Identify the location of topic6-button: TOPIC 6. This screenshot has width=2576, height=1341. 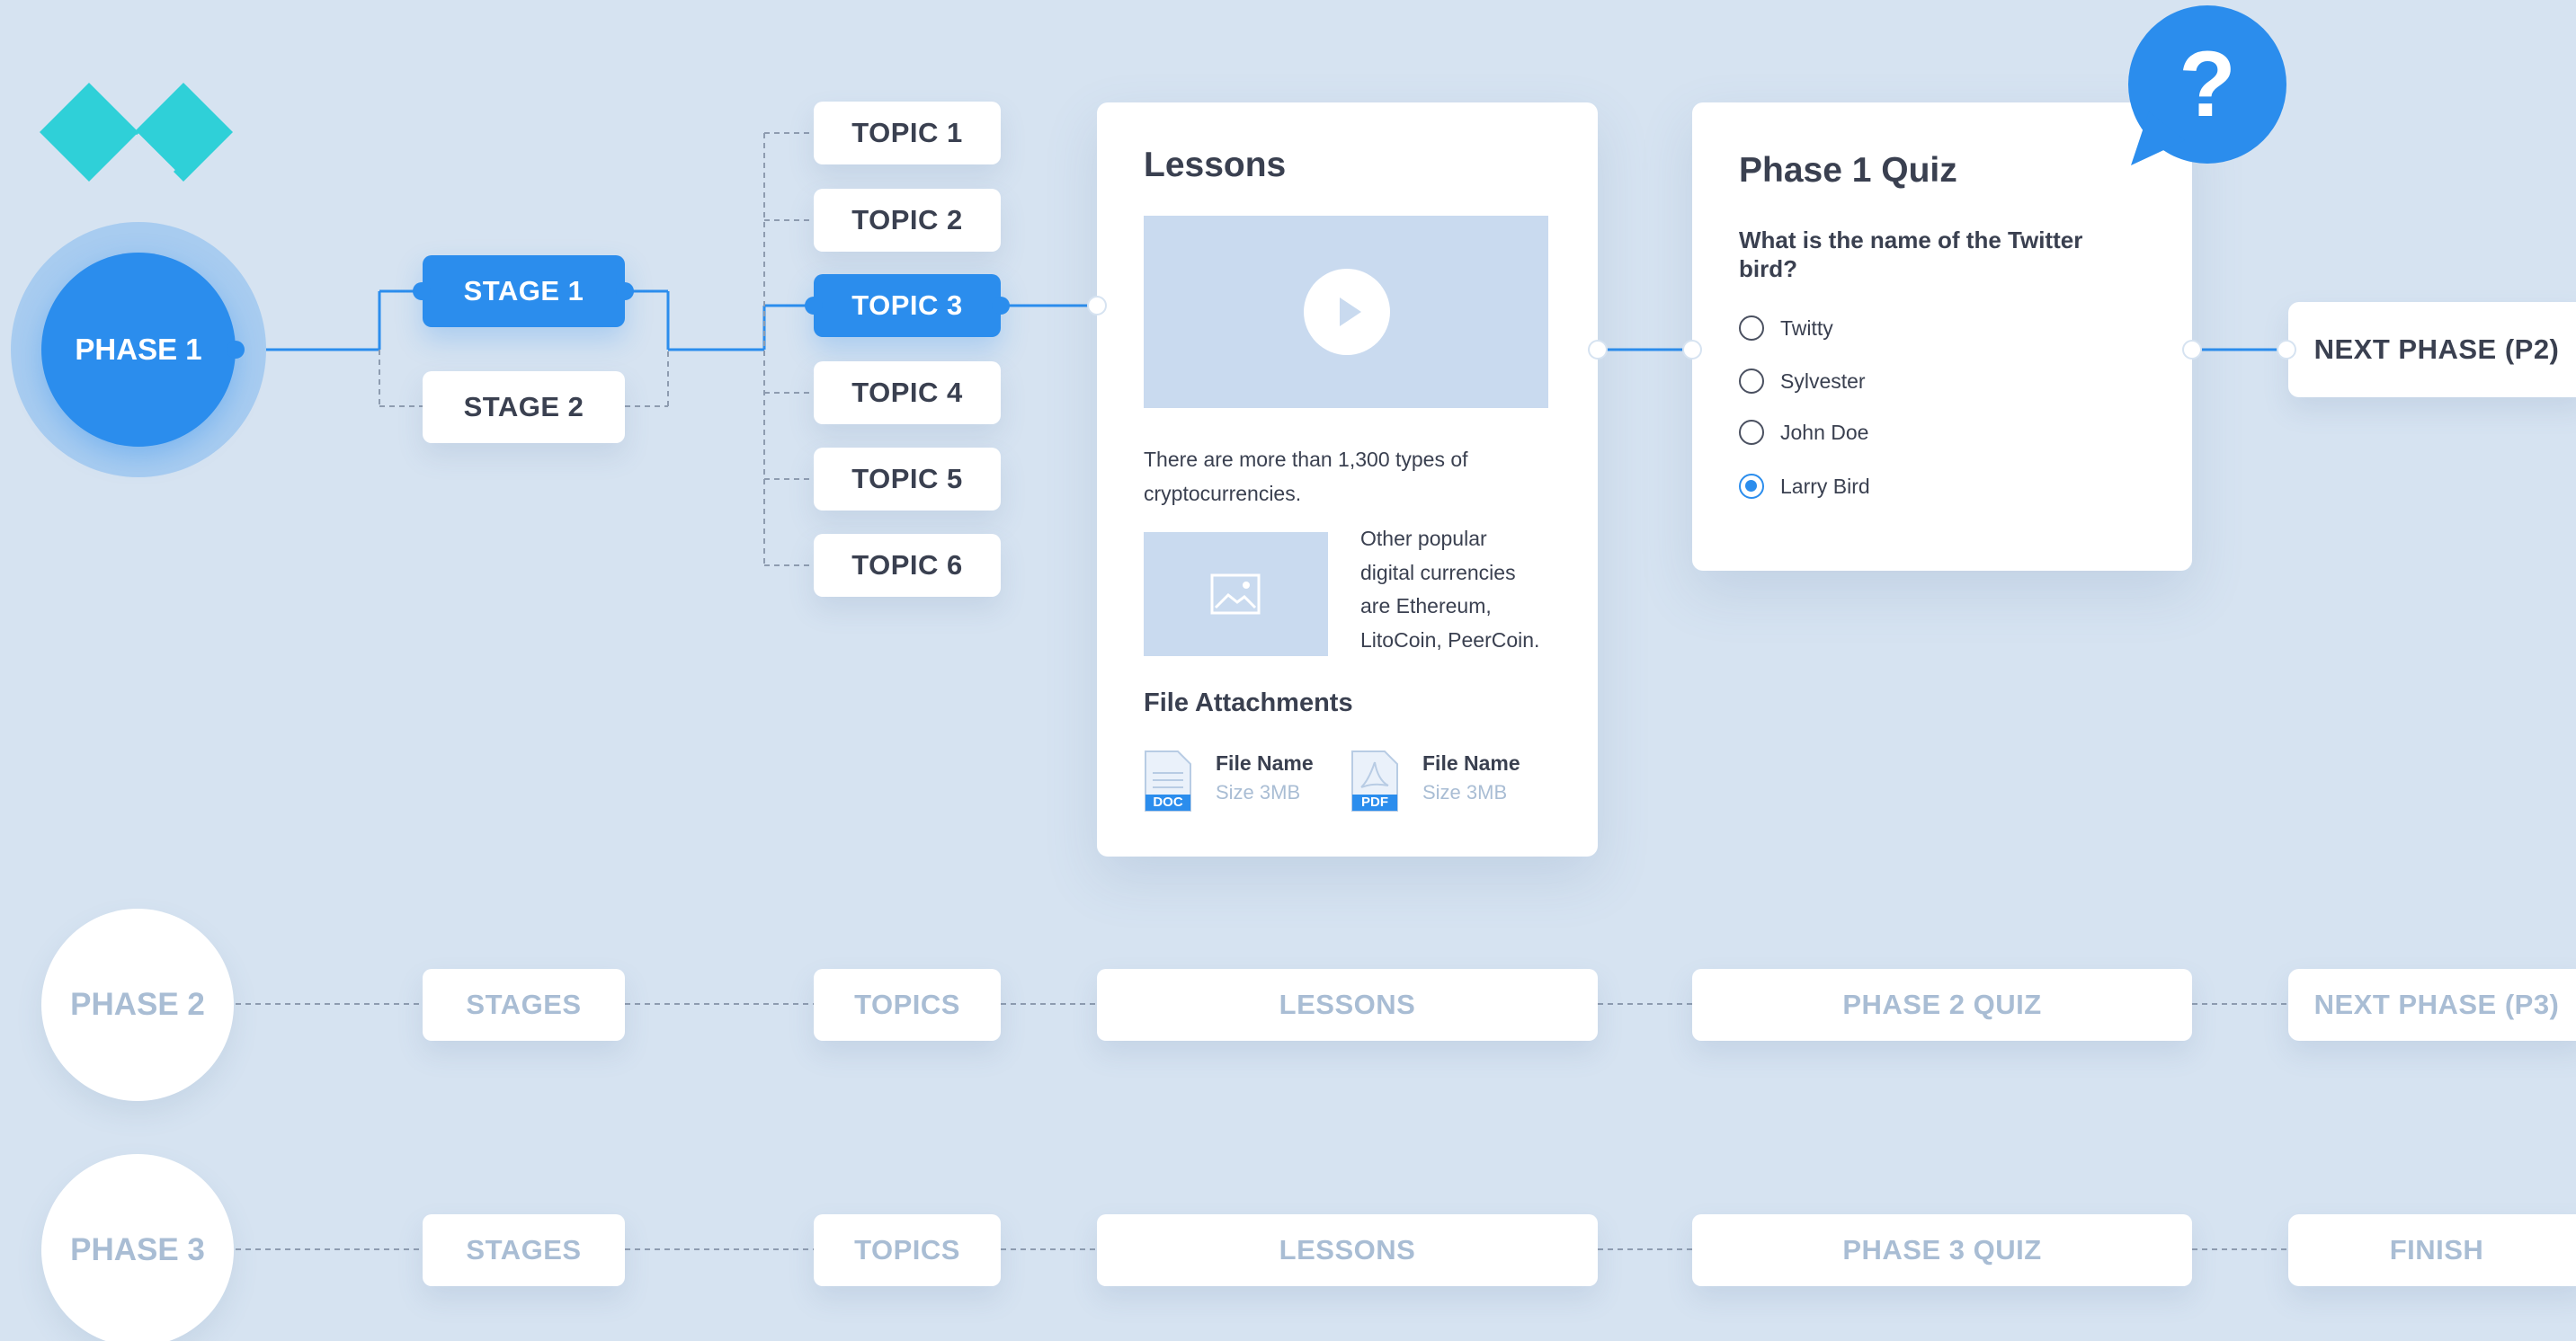
(908, 565).